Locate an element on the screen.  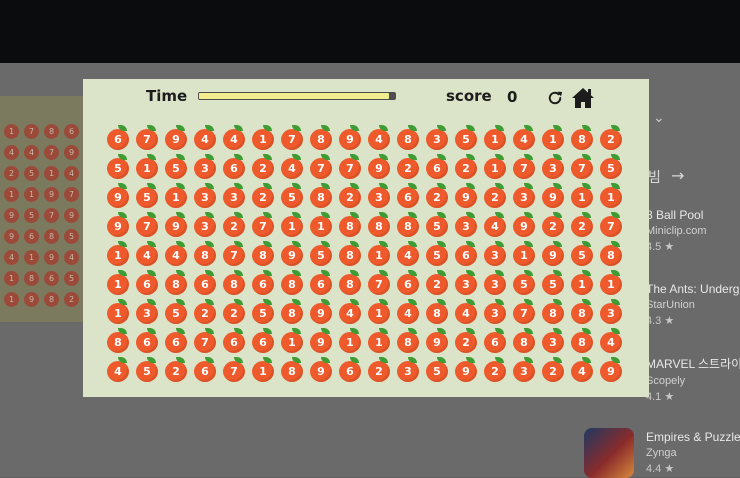
home-icon is located at coordinates (583, 98).